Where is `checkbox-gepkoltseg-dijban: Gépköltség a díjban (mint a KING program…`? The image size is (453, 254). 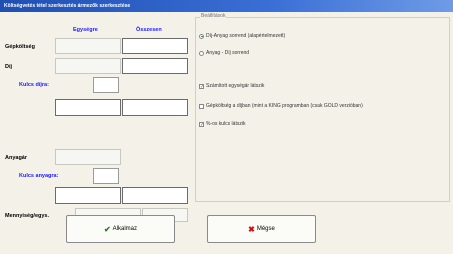
checkbox-gepkoltseg-dijban: Gépköltség a díjban (mint a KING program… is located at coordinates (281, 106).